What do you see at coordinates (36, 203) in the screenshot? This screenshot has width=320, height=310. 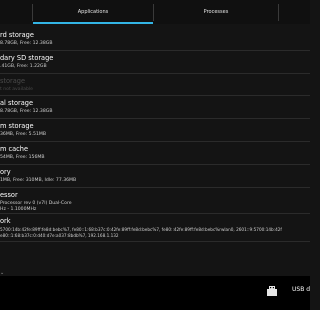 I see `item-subtitle: Processor rev 0 (v7l) Dual-Core` at bounding box center [36, 203].